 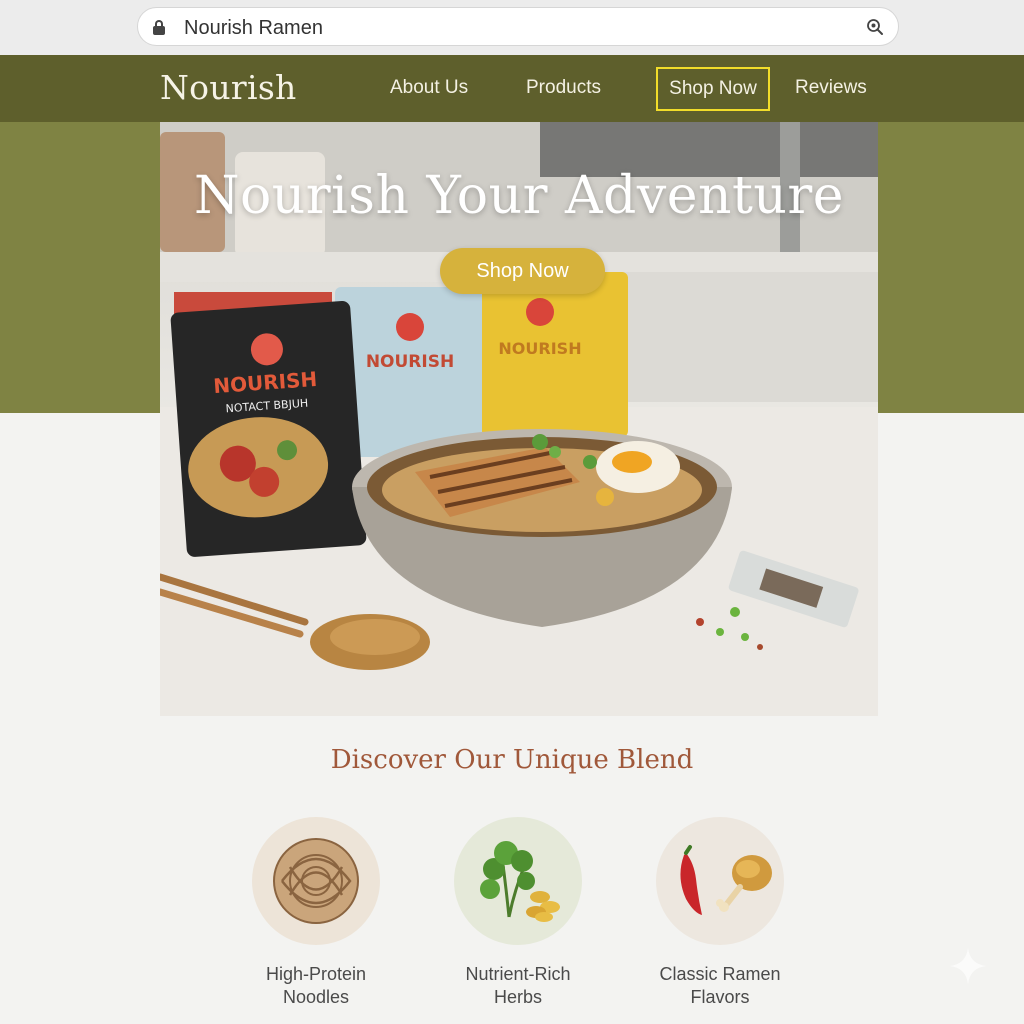 What do you see at coordinates (518, 986) in the screenshot?
I see `feature-label: Nutrient-Rich Herbs` at bounding box center [518, 986].